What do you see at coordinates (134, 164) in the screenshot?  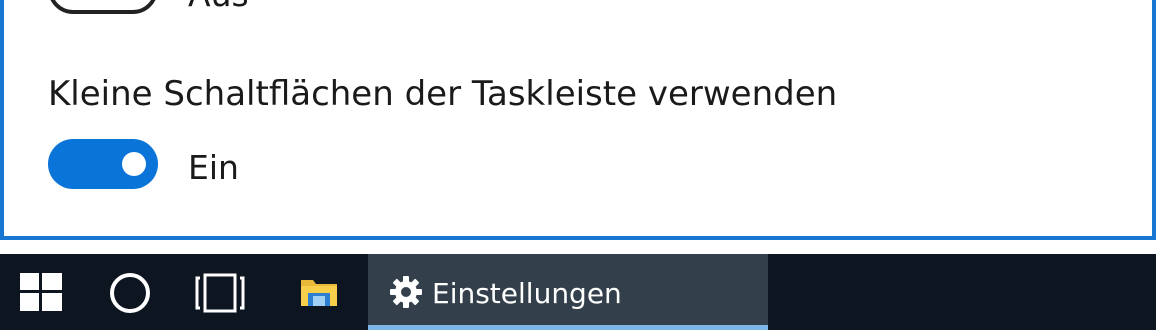 I see `toggle-knob` at bounding box center [134, 164].